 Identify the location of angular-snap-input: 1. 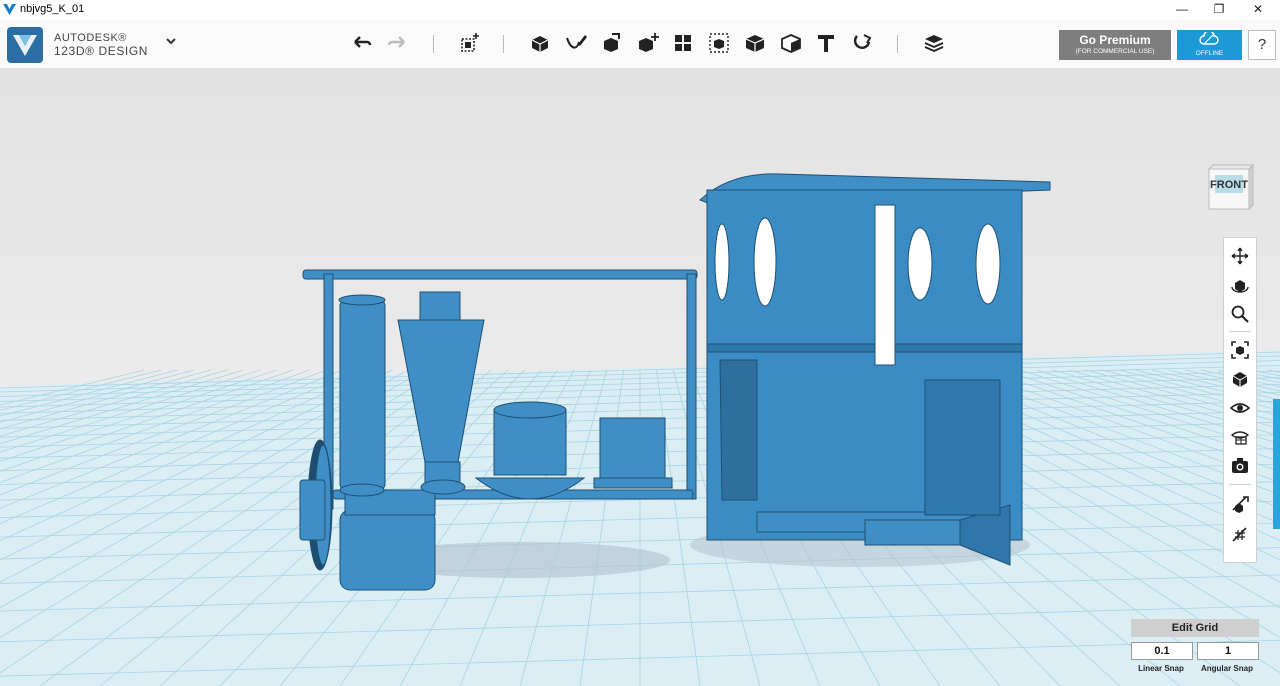
(1228, 651).